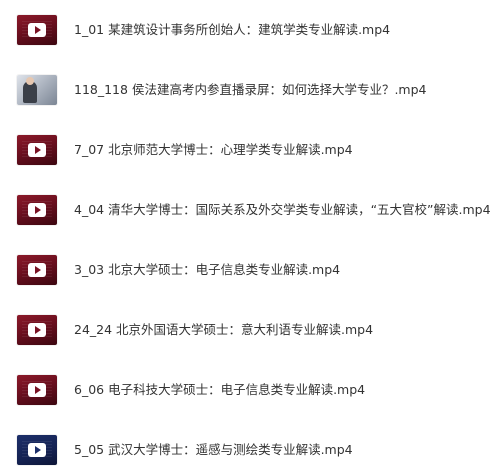 The height and width of the screenshot is (474, 492). I want to click on file-name: 118_118 侯法建高考内参直播录屏：如何选择大学专业？.mp4, so click(250, 90).